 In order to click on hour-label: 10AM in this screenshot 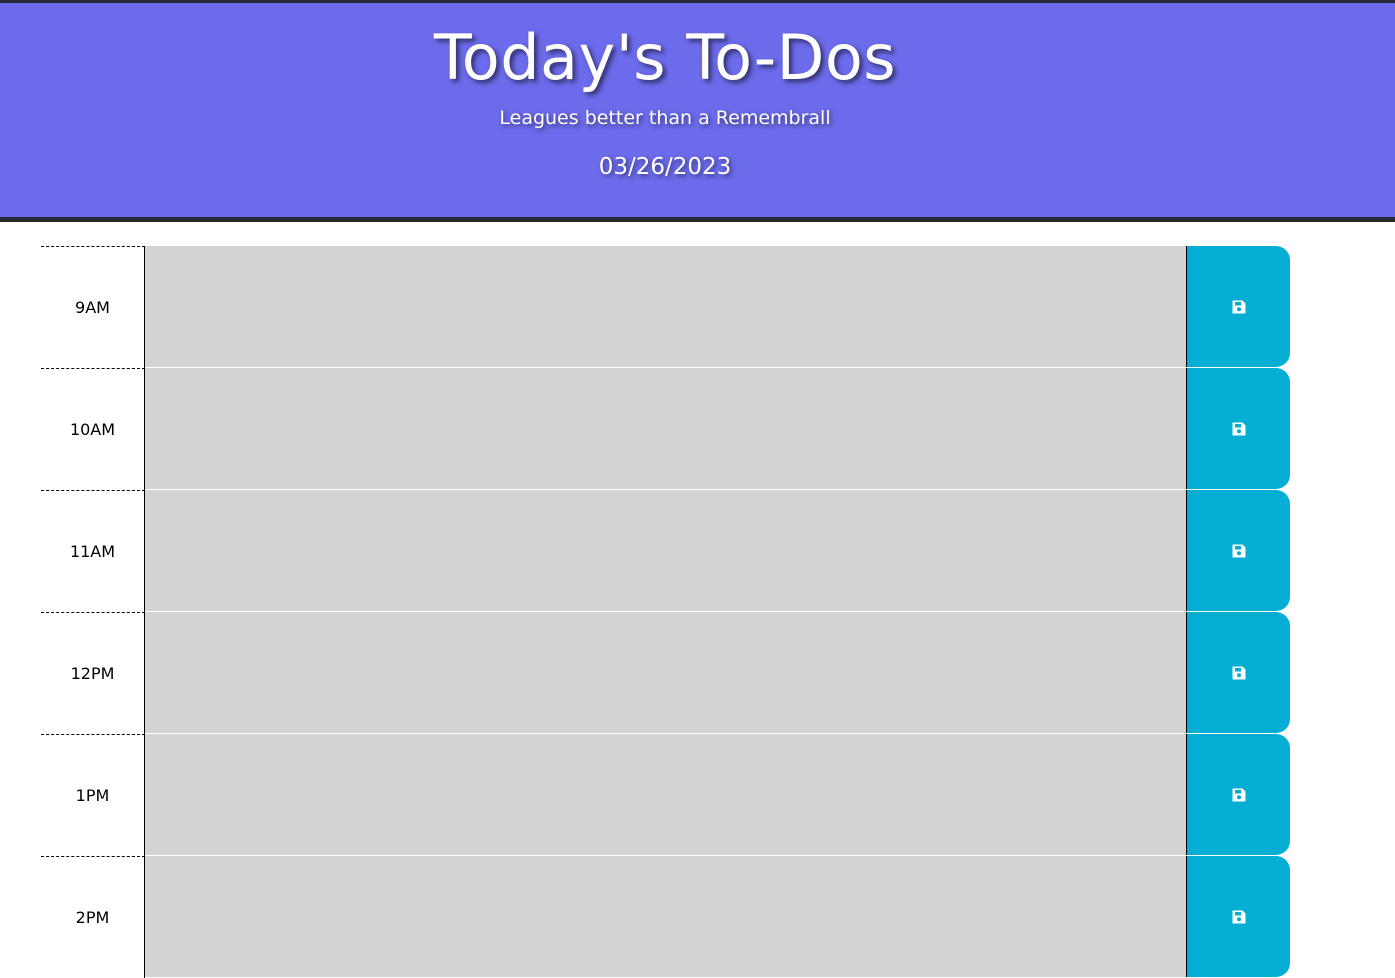, I will do `click(93, 429)`.